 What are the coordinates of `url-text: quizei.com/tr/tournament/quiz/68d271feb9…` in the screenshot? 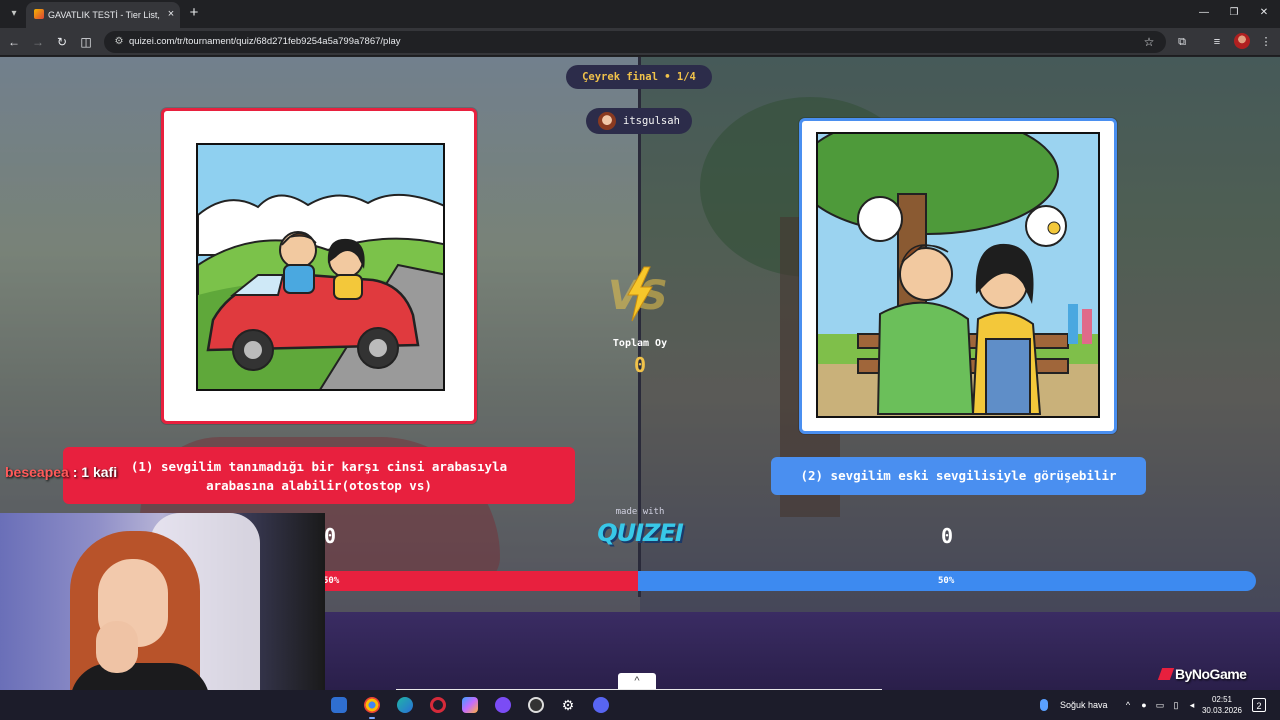 It's located at (264, 42).